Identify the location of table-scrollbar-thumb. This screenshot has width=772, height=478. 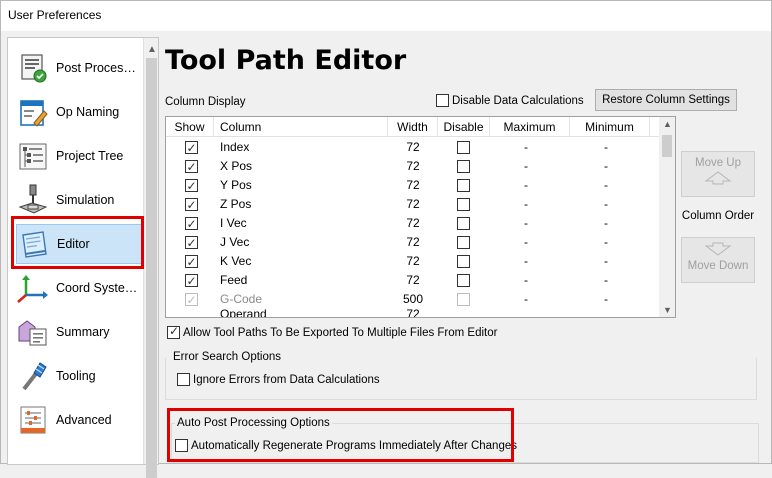
(667, 146).